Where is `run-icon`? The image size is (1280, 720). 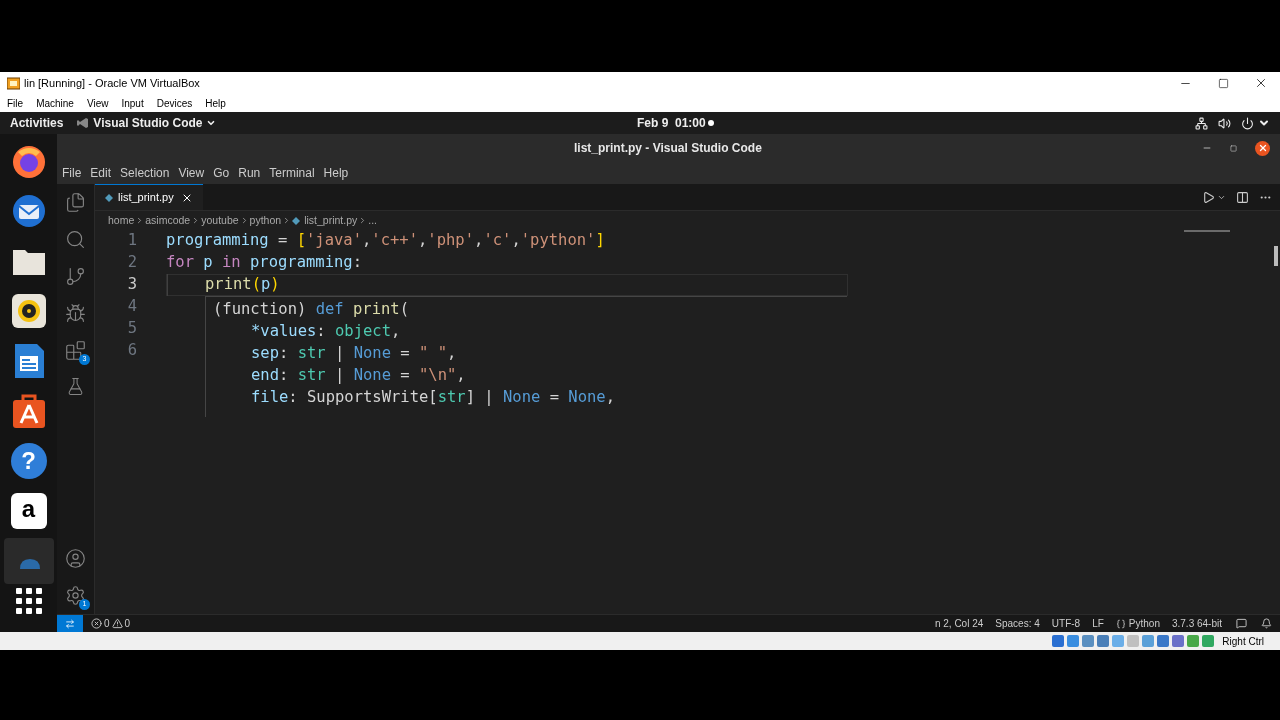
run-icon is located at coordinates (1208, 197).